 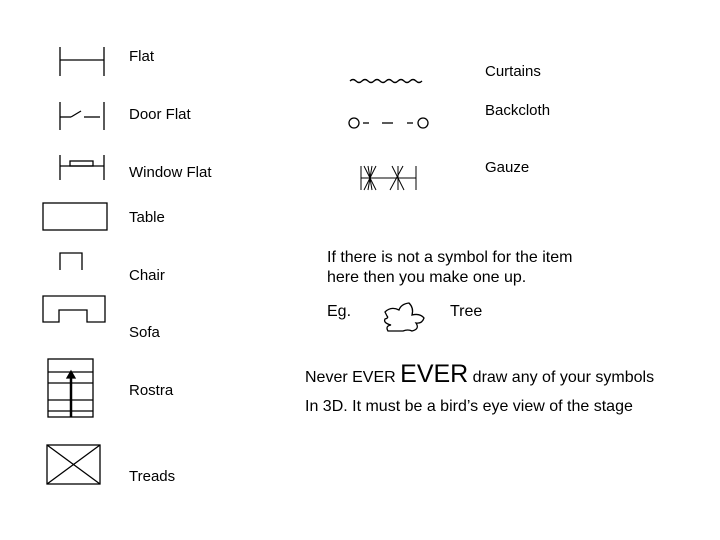 What do you see at coordinates (353, 377) in the screenshot?
I see `warning-part-1: Never EVER` at bounding box center [353, 377].